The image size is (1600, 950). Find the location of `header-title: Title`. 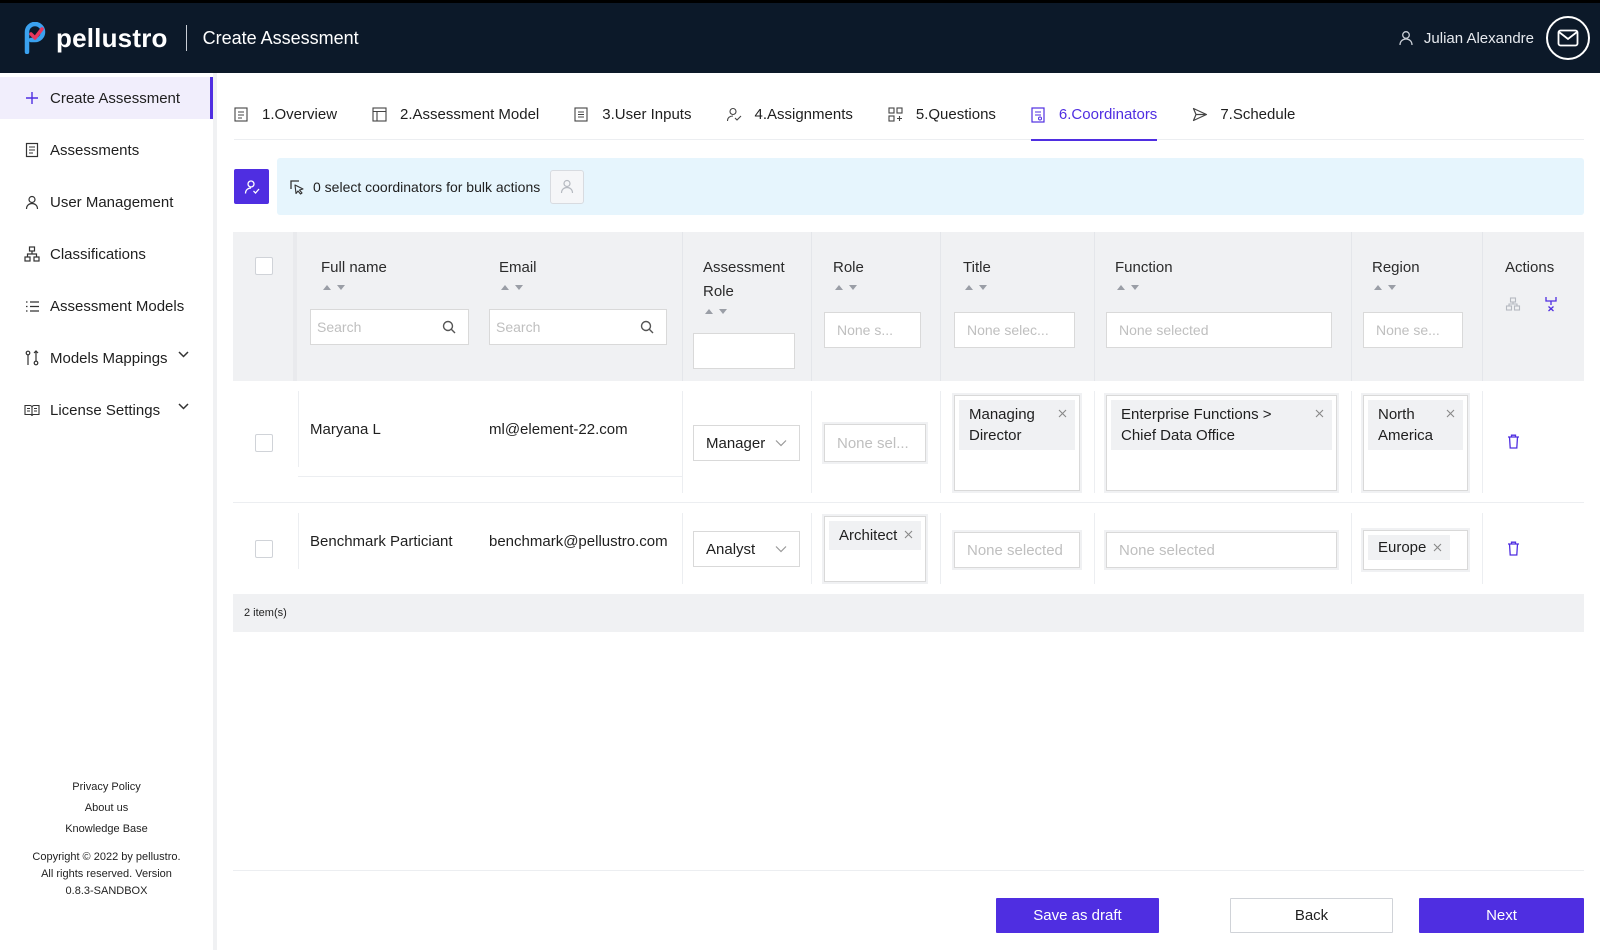

header-title: Title is located at coordinates (977, 274).